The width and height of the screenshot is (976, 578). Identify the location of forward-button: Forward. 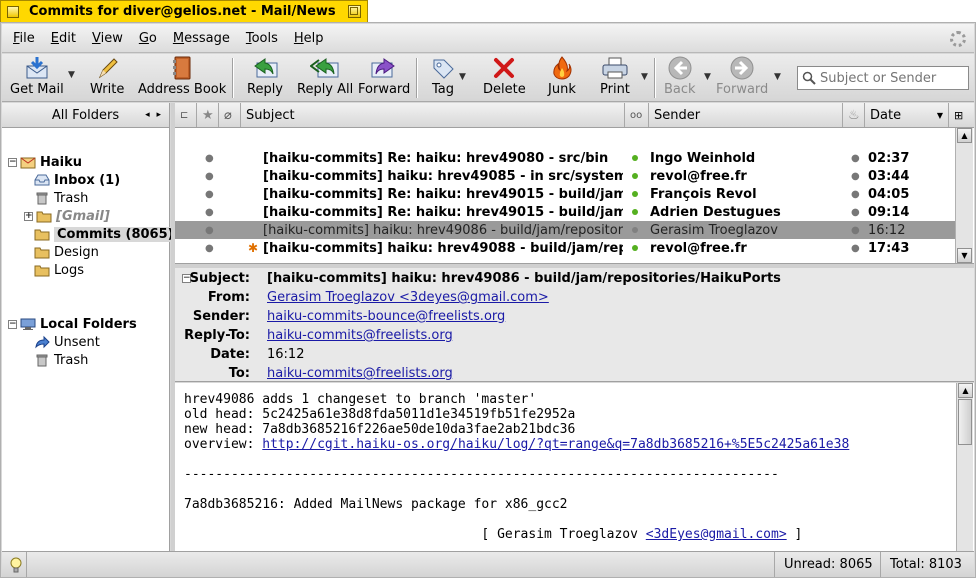
(384, 78).